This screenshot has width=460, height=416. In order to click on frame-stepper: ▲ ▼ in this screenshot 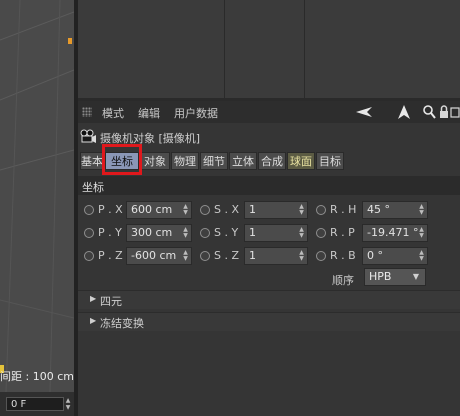, I will do `click(68, 404)`.